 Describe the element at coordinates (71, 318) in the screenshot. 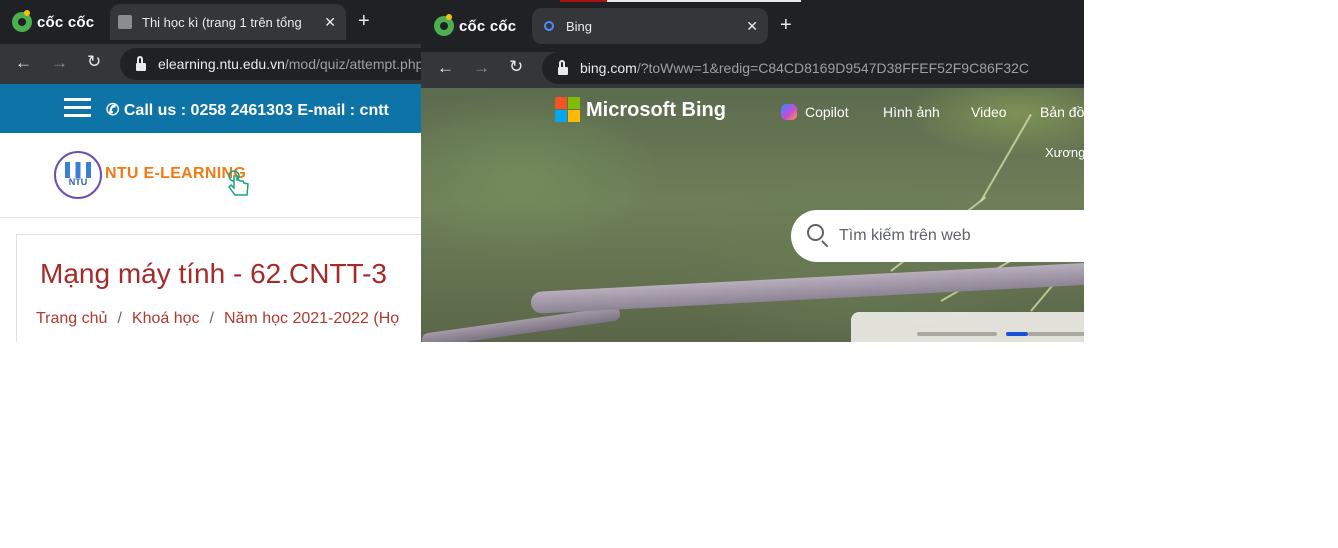

I see `breadcrumb-home-link: Trang chủ` at that location.